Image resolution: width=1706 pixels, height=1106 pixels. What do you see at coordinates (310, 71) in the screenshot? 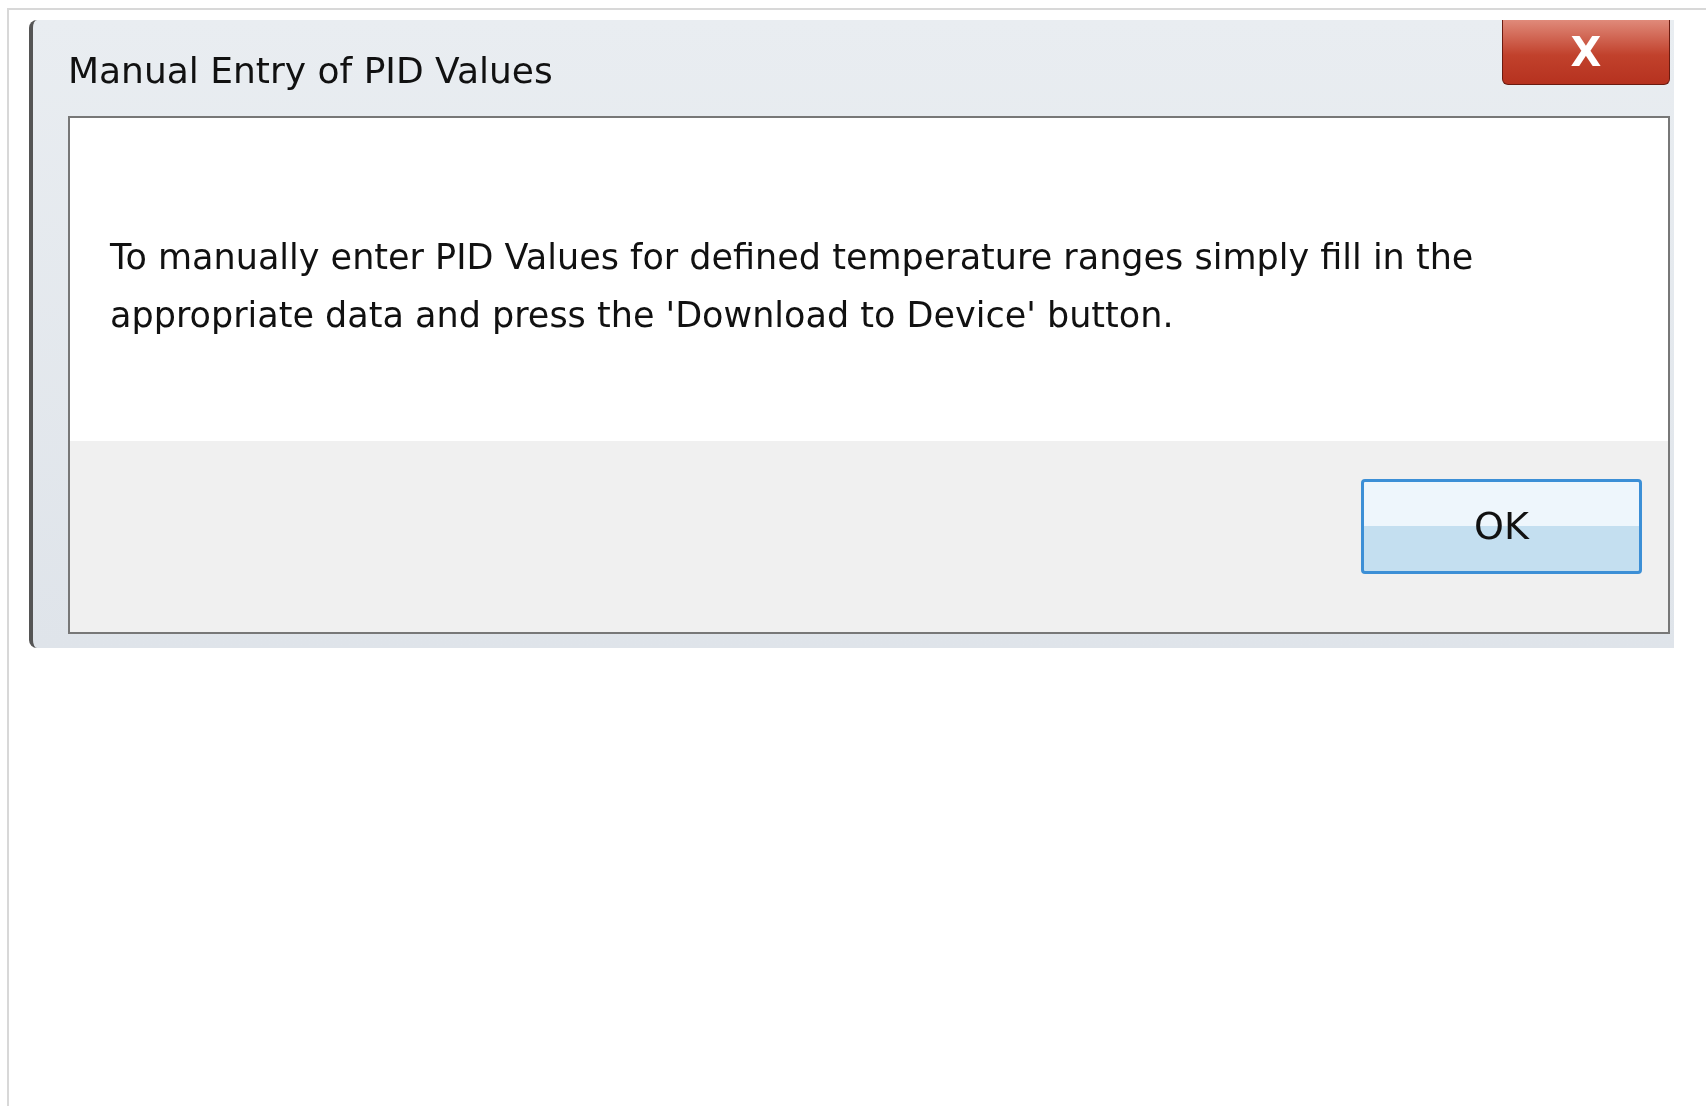
I see `window-title: Manual Entry of PID Values` at bounding box center [310, 71].